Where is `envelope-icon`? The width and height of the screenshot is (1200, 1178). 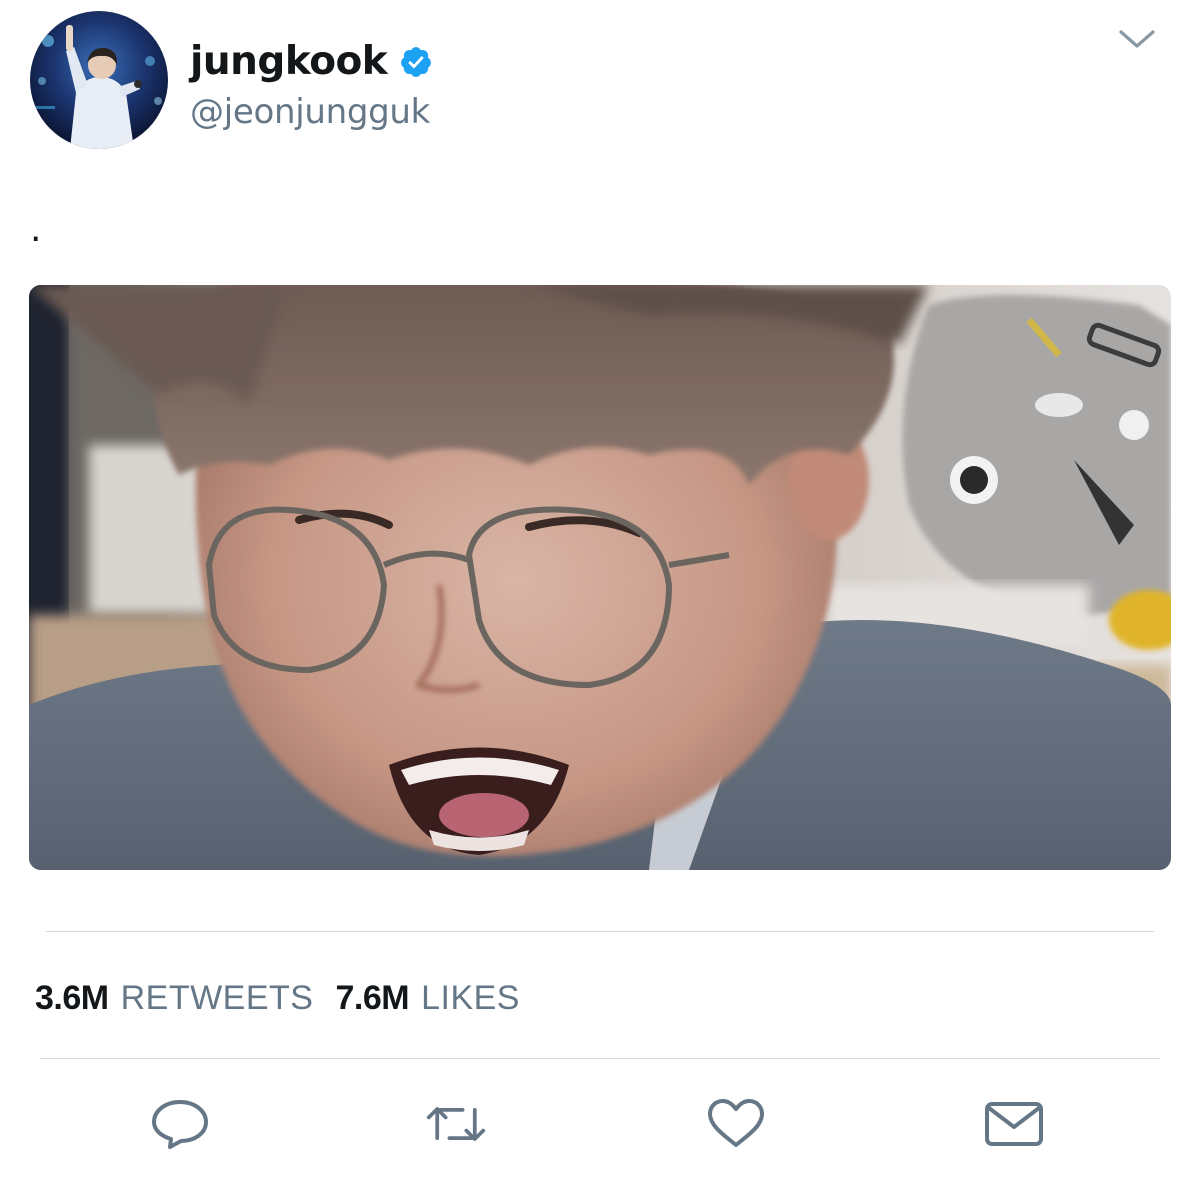 envelope-icon is located at coordinates (1014, 1124).